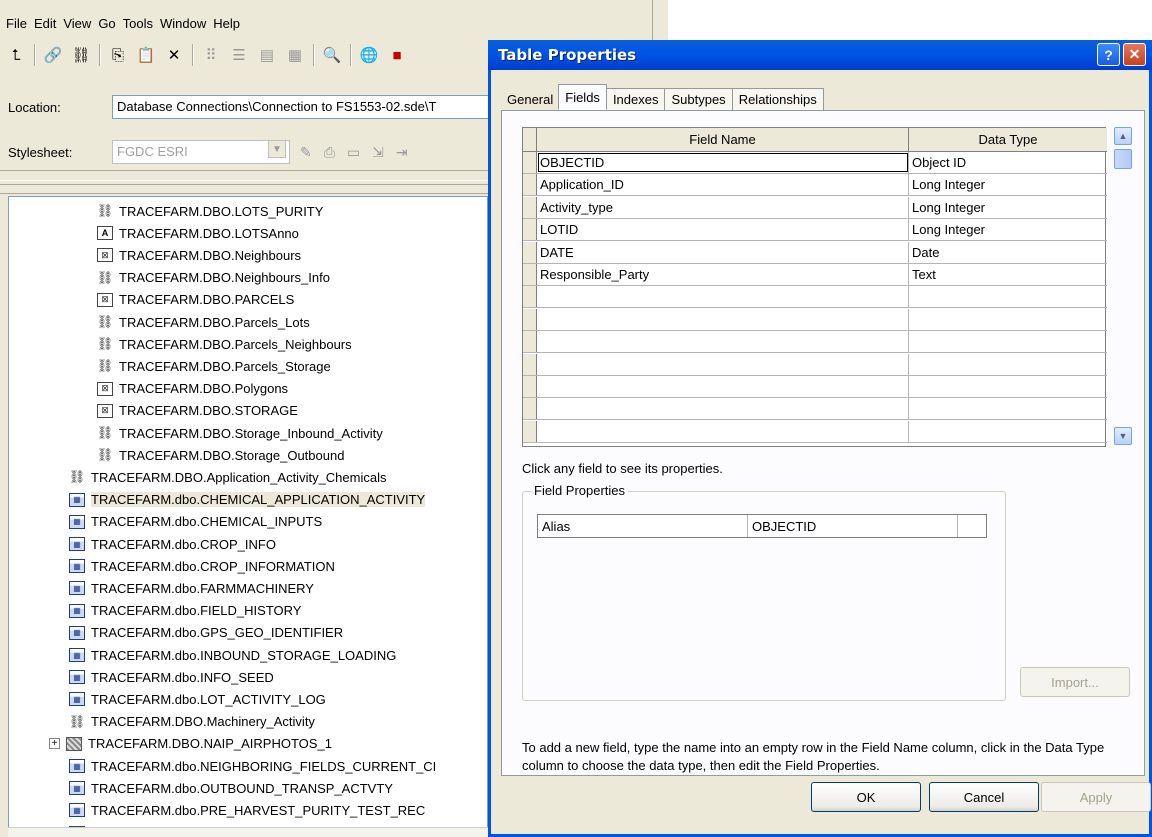  What do you see at coordinates (723, 207) in the screenshot?
I see `field-name-cell: Activity_type` at bounding box center [723, 207].